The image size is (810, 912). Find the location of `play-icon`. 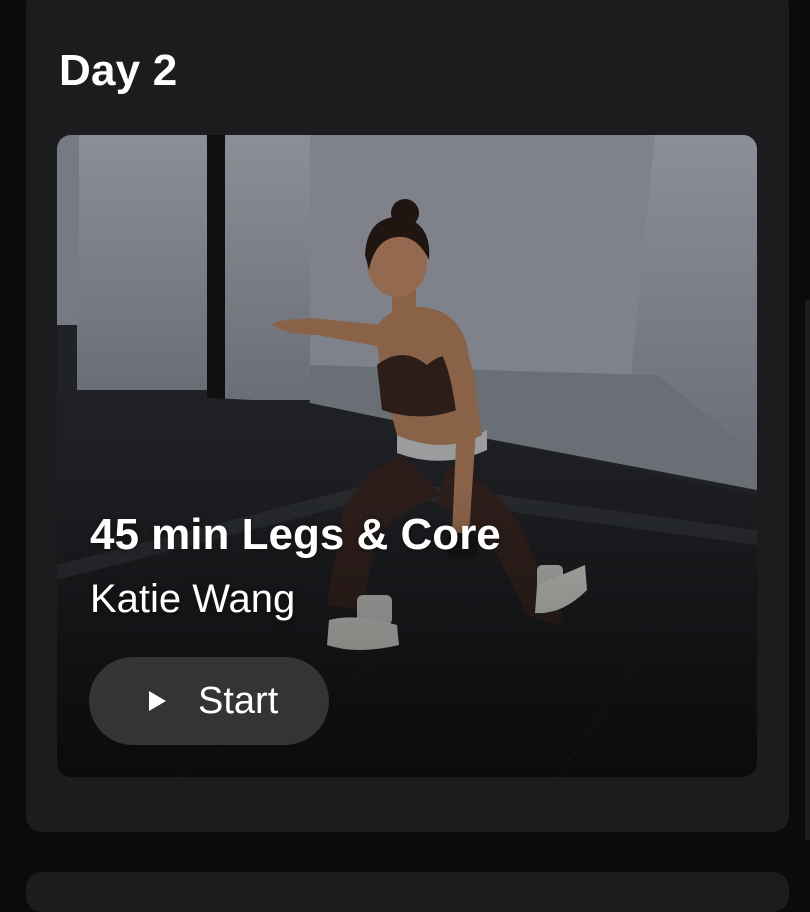

play-icon is located at coordinates (157, 701).